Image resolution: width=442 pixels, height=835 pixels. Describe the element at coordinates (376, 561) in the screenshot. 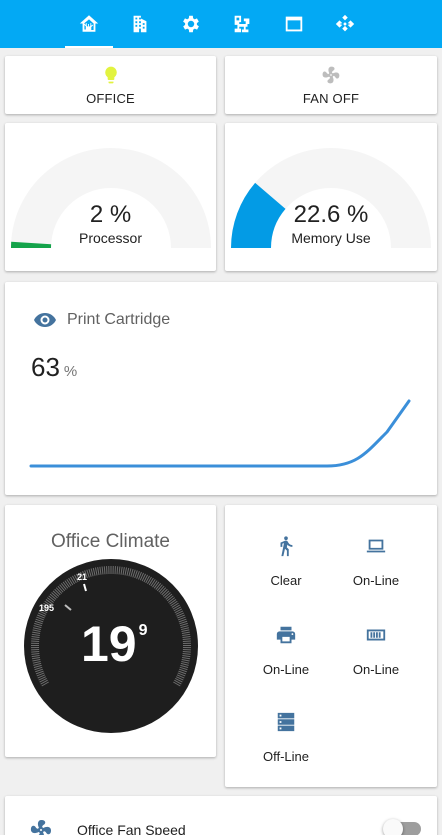

I see `entity-laptop: On-Line` at that location.